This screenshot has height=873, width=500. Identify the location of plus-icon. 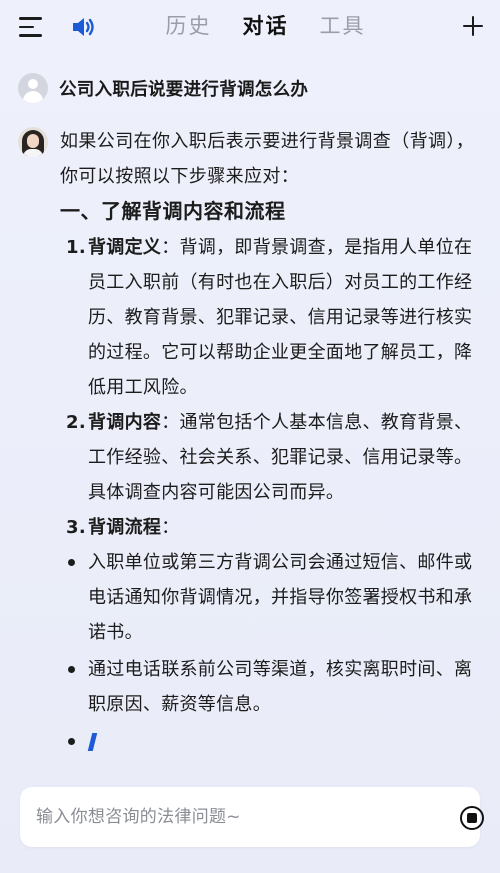
(473, 26).